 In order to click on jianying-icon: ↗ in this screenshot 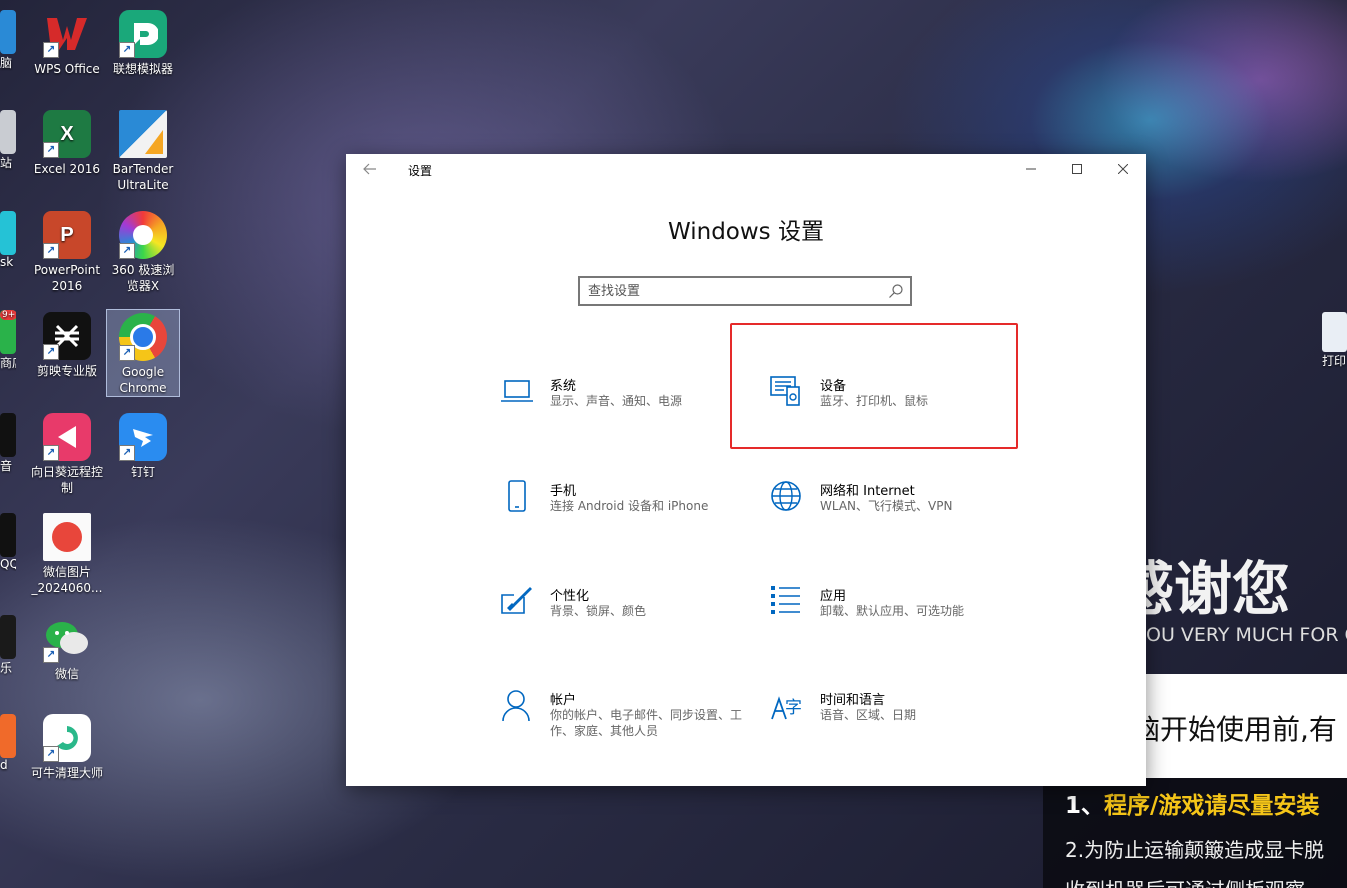, I will do `click(67, 336)`.